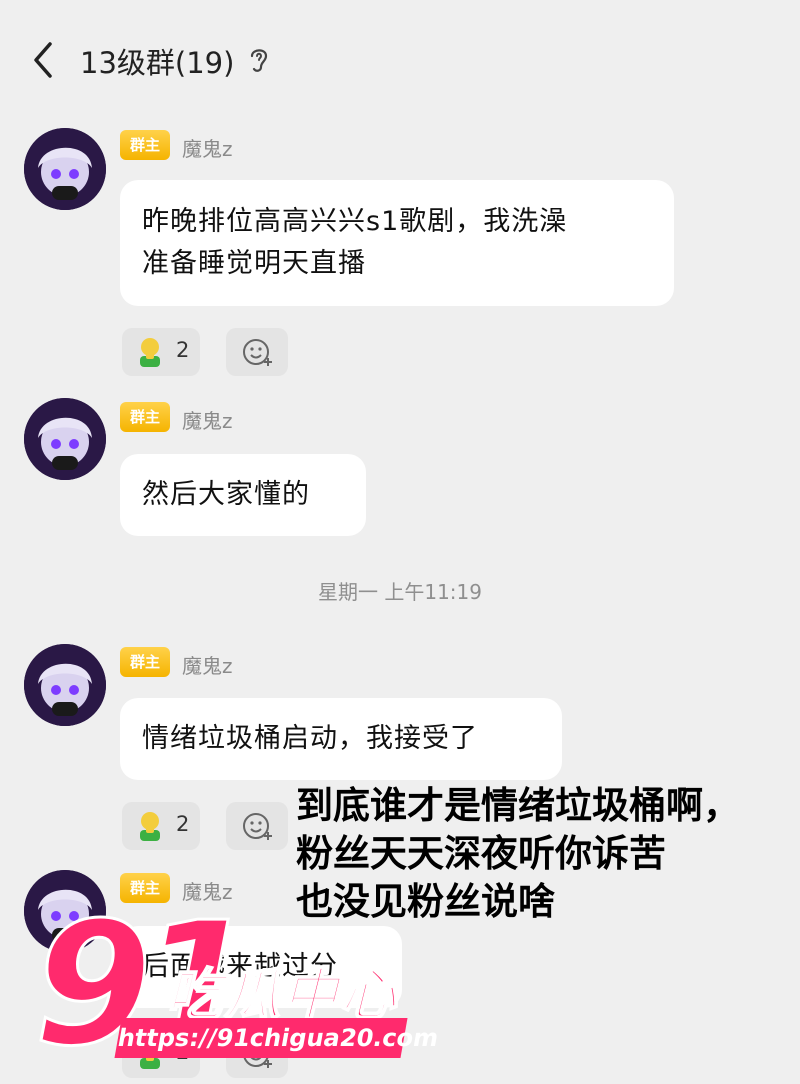  What do you see at coordinates (400, 592) in the screenshot?
I see `timestamp: 星期一 上午11:19` at bounding box center [400, 592].